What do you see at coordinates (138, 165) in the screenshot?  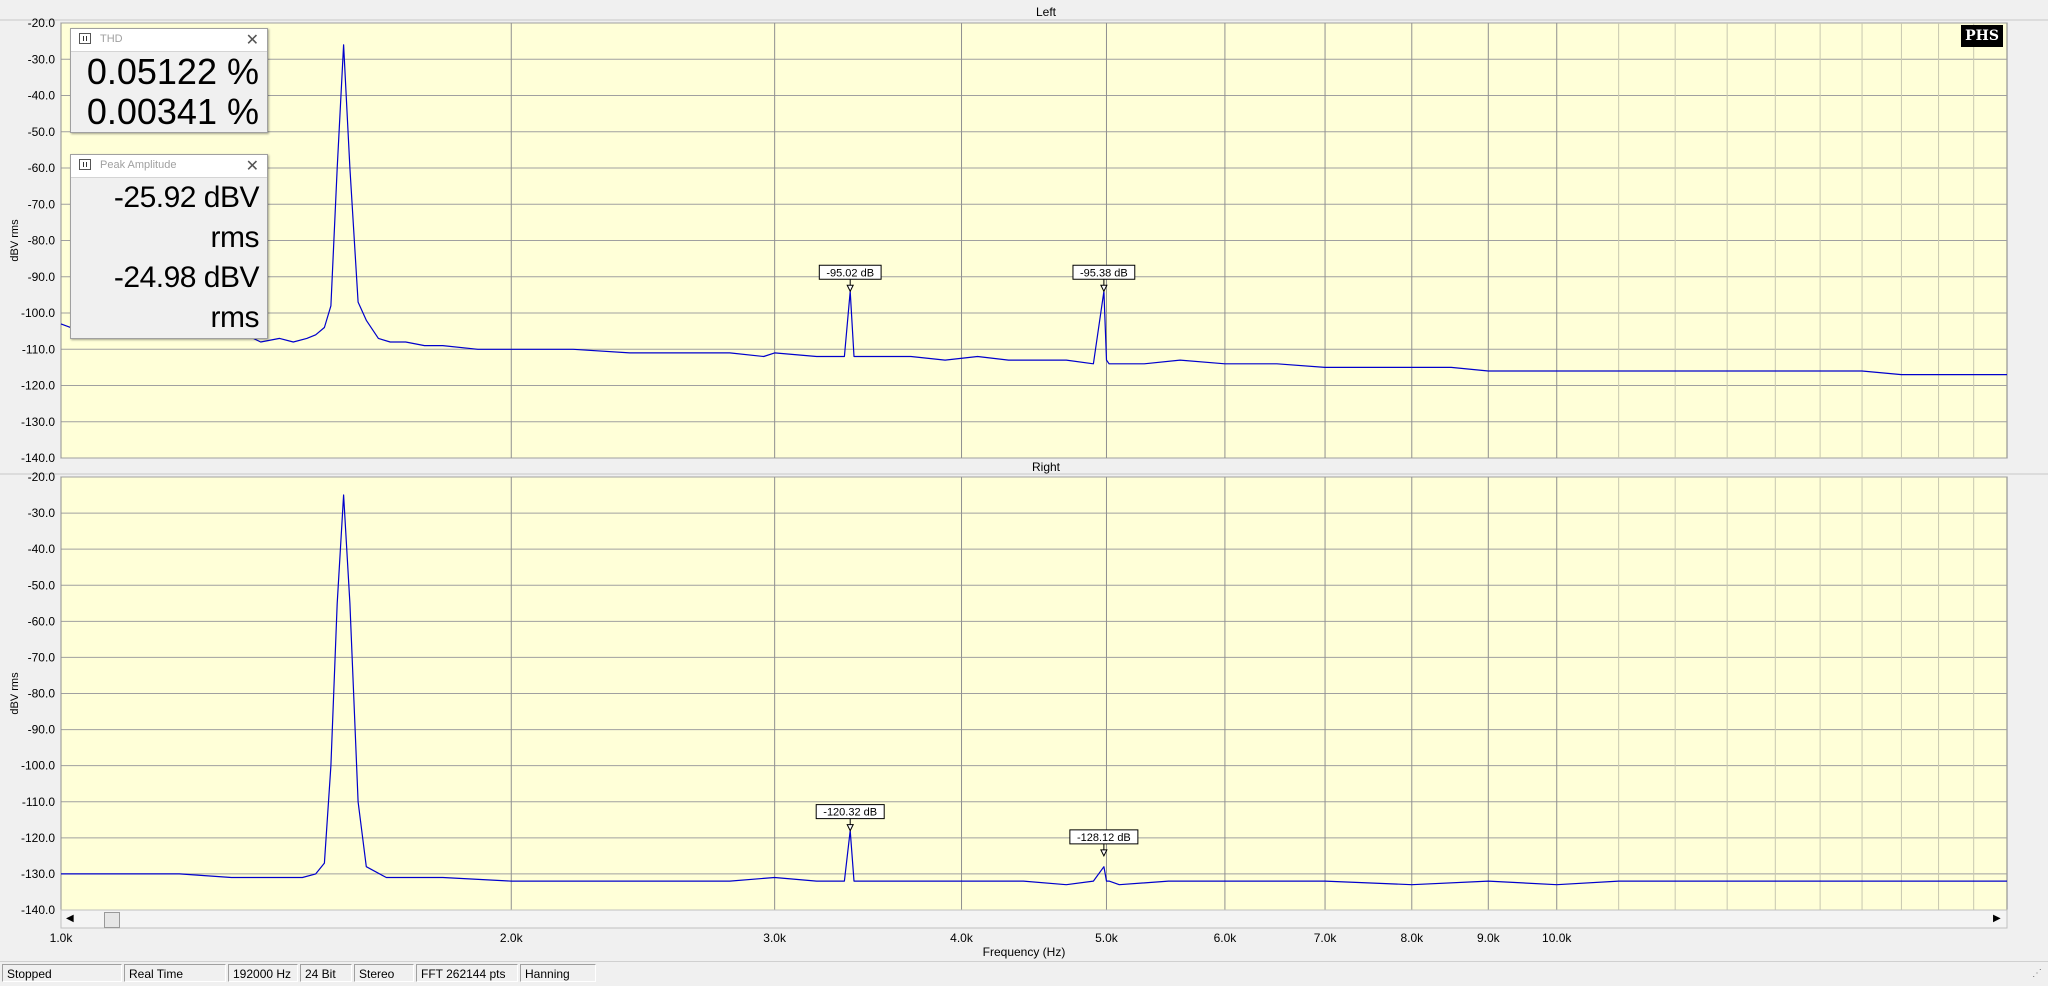 I see `peak-meter-title: Peak Amplitude` at bounding box center [138, 165].